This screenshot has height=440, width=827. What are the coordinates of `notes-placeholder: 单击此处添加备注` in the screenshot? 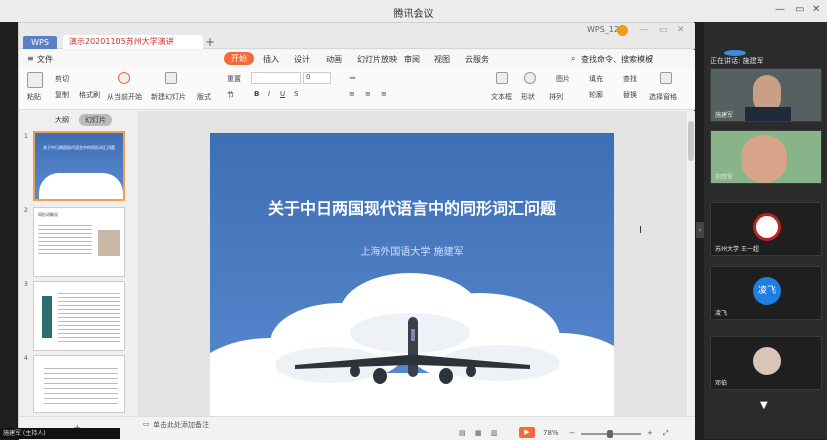 It's located at (181, 425).